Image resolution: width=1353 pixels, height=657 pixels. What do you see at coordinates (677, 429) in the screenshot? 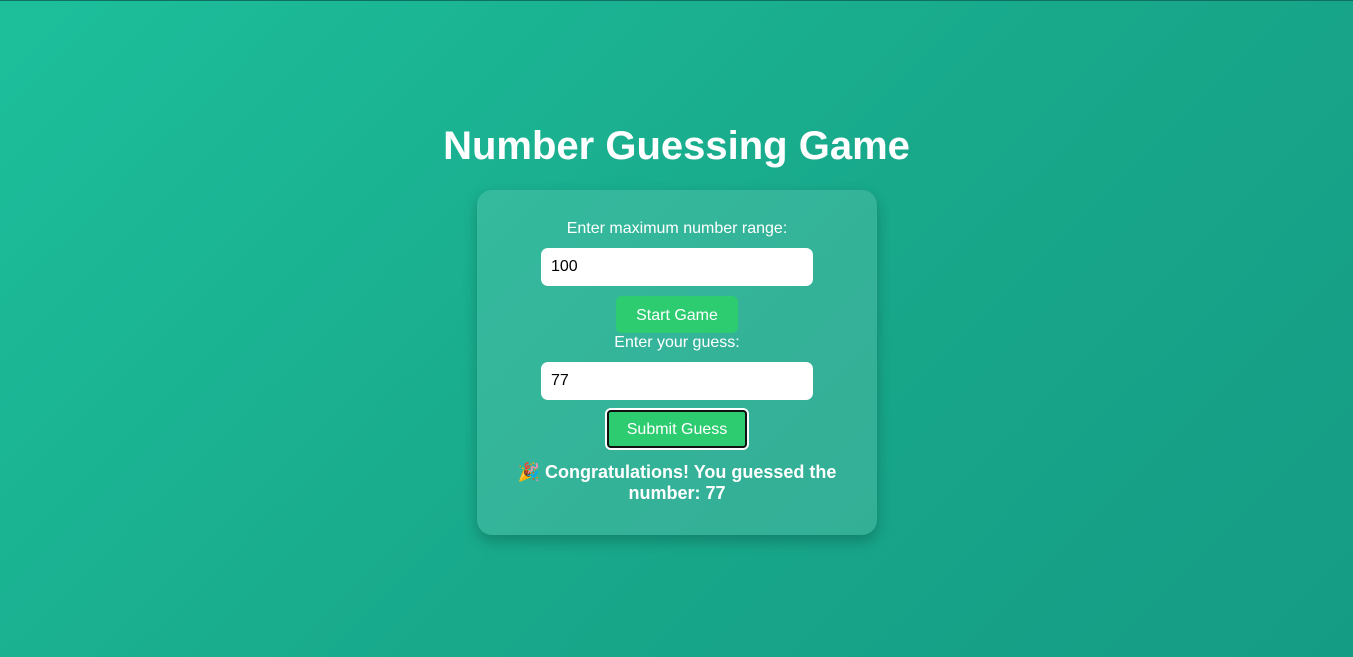
I see `submit-guess-button: Submit Guess` at bounding box center [677, 429].